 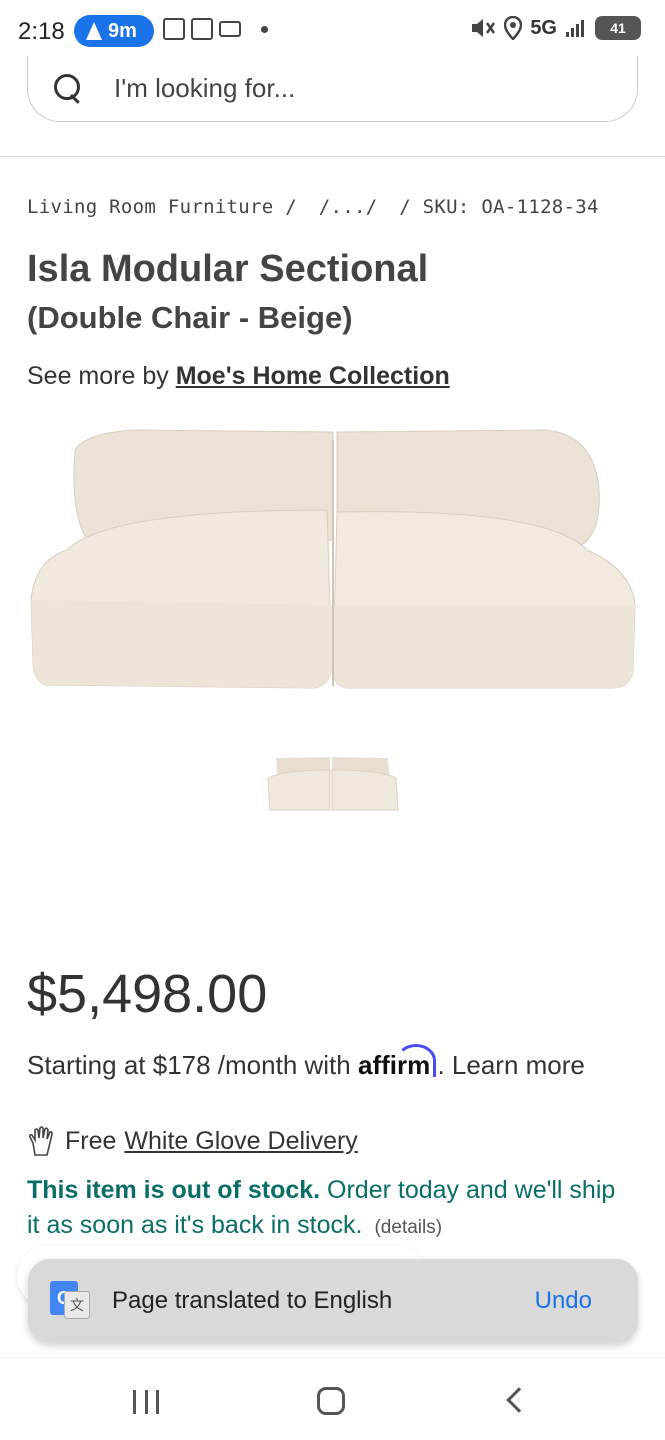 I want to click on white-glove-delivery-link: White Glove Delivery, so click(x=240, y=1141).